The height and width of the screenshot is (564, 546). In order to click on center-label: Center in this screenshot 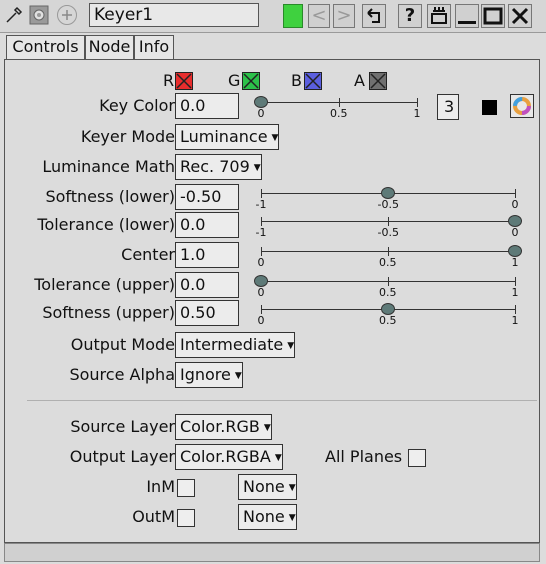, I will do `click(148, 254)`.